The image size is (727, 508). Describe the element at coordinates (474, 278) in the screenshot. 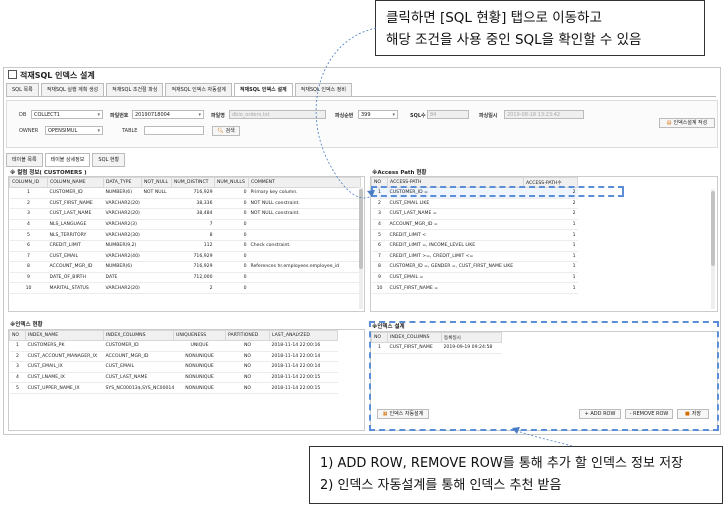

I see `table-row: 9 CUST_EMAIL = 1` at that location.